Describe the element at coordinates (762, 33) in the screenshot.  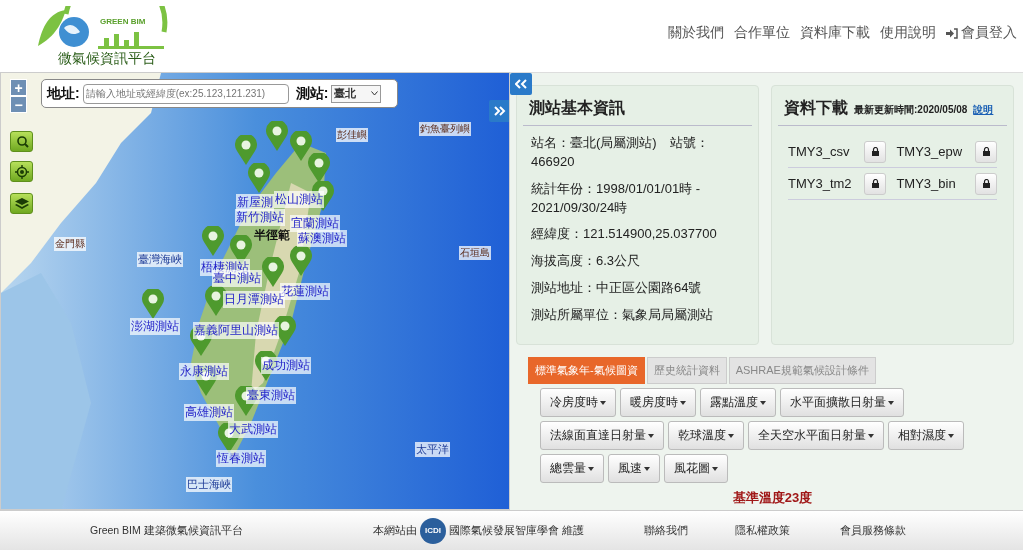
I see `nav-link: 合作單位` at that location.